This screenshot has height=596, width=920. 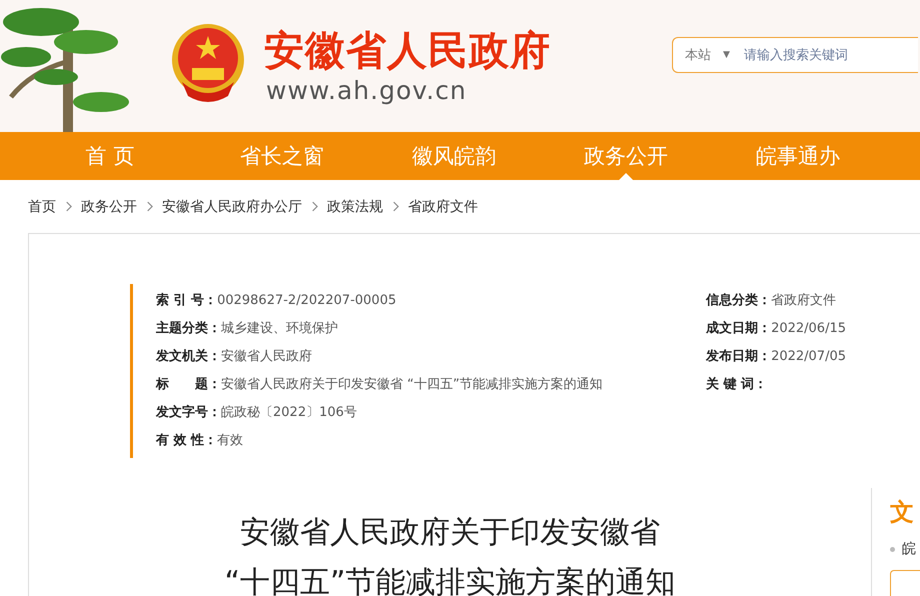 What do you see at coordinates (367, 91) in the screenshot?
I see `site-url: www.ah.gov.cn` at bounding box center [367, 91].